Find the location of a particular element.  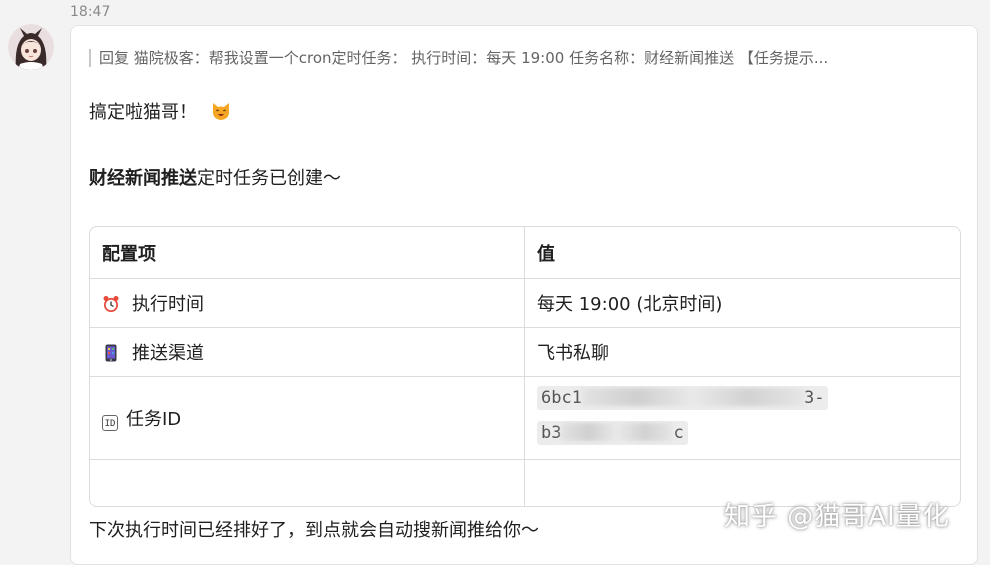

table-header-row: 配置项 值 is located at coordinates (525, 253).